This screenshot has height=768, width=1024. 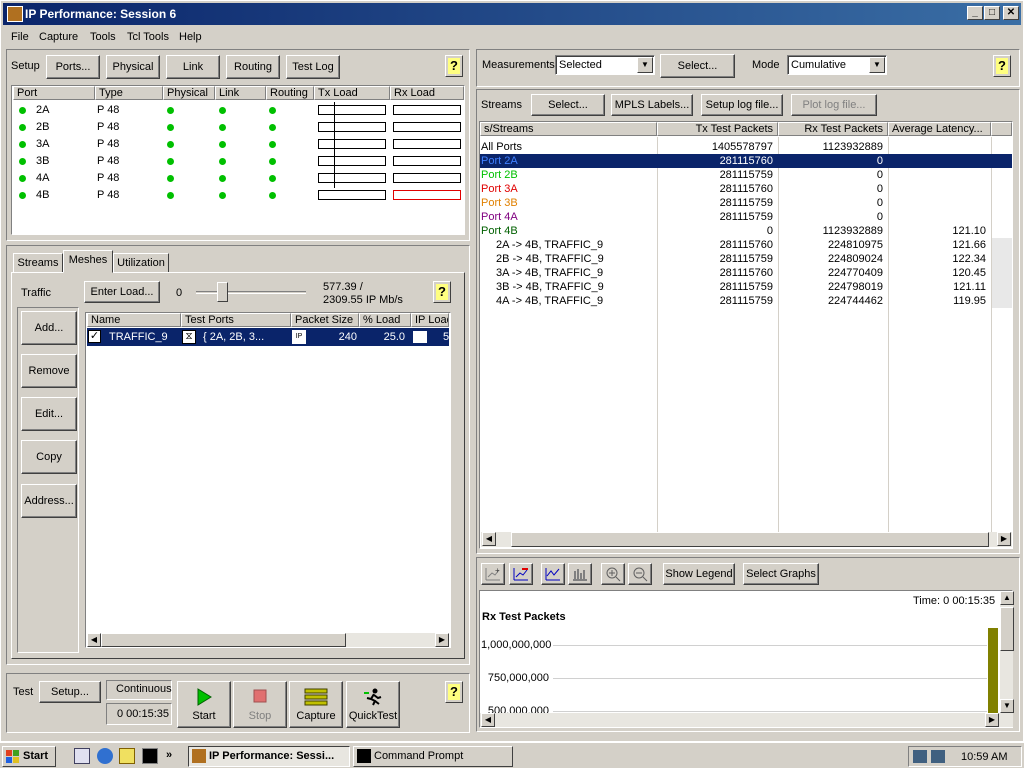 What do you see at coordinates (134, 320) in the screenshot?
I see `col-name: Name` at bounding box center [134, 320].